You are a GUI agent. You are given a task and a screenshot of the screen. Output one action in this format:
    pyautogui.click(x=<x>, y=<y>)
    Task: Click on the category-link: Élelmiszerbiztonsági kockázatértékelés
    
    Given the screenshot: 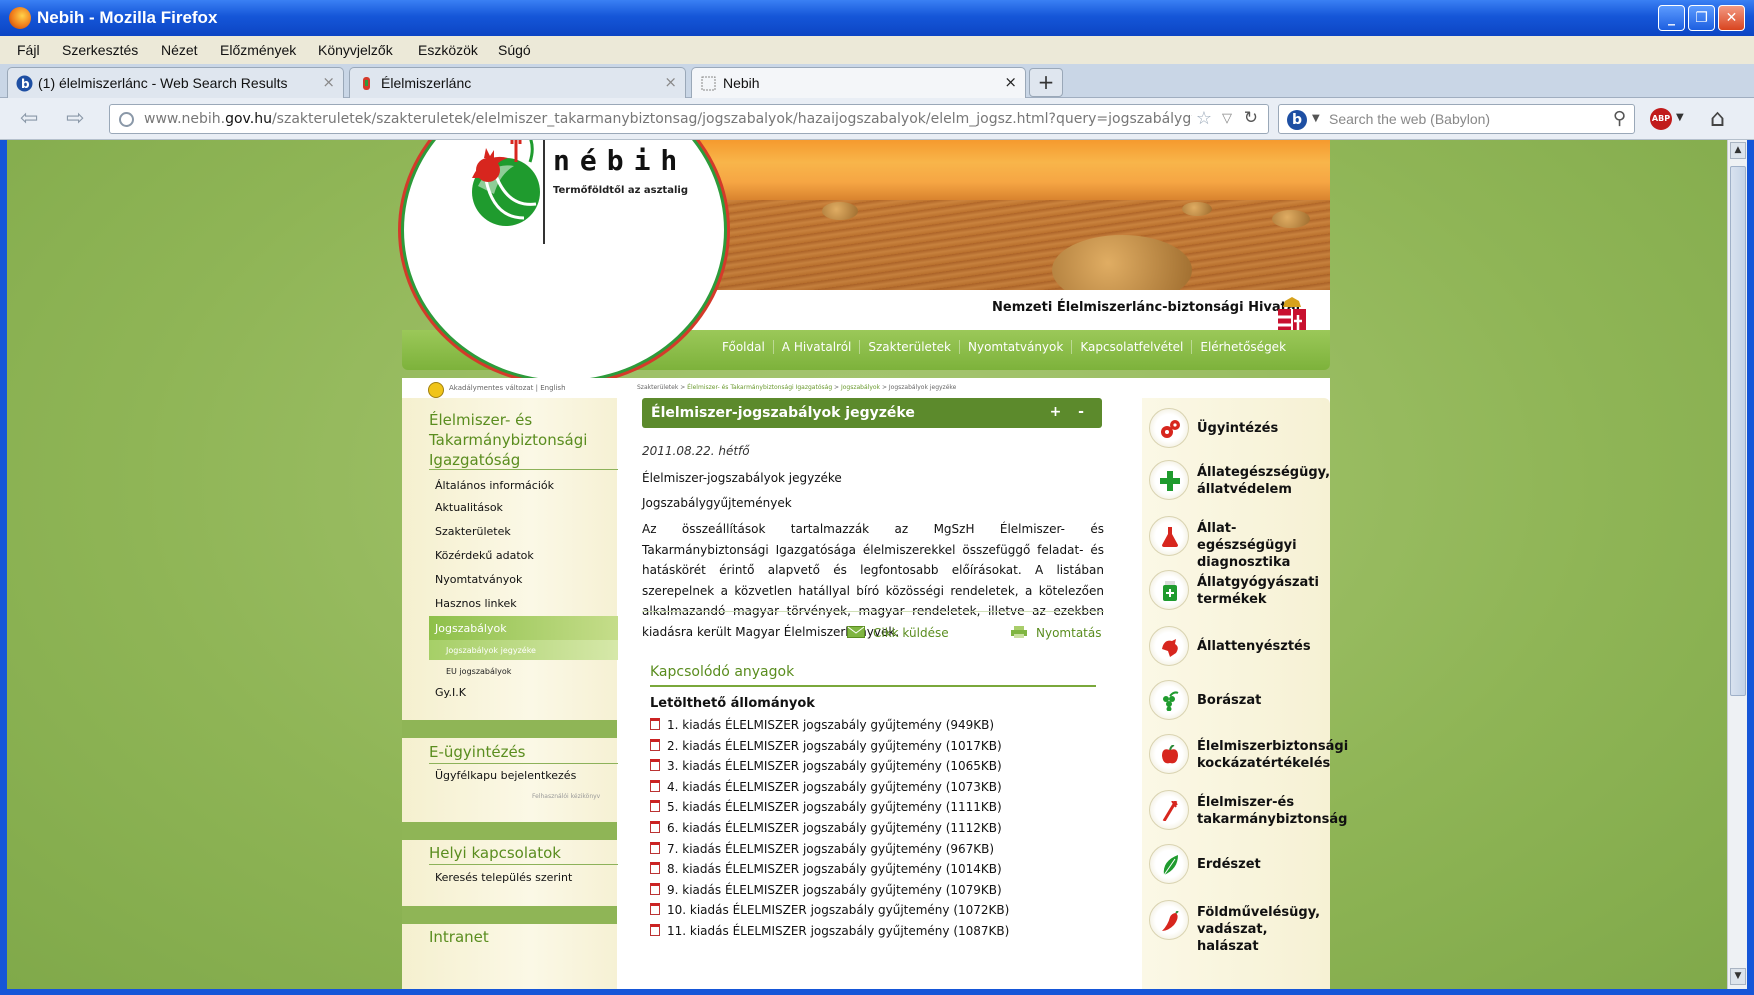 What is the action you would take?
    pyautogui.click(x=1245, y=757)
    